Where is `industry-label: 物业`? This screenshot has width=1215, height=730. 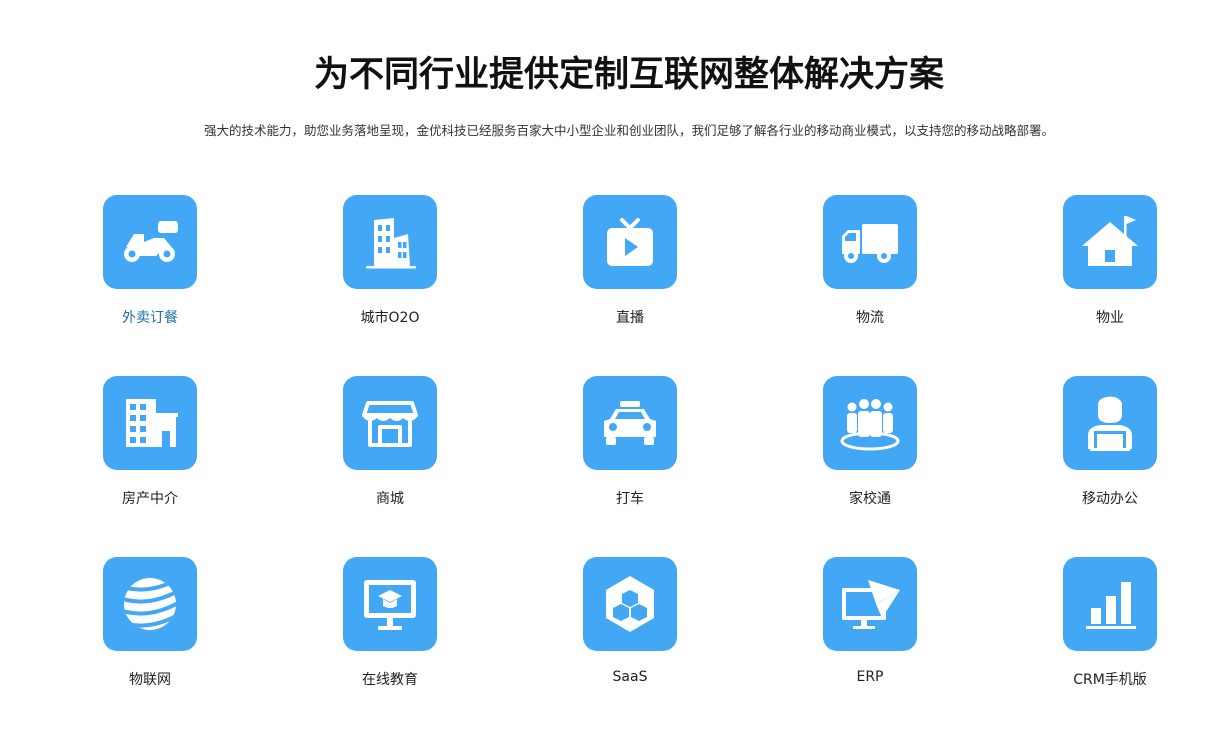
industry-label: 物业 is located at coordinates (1110, 318).